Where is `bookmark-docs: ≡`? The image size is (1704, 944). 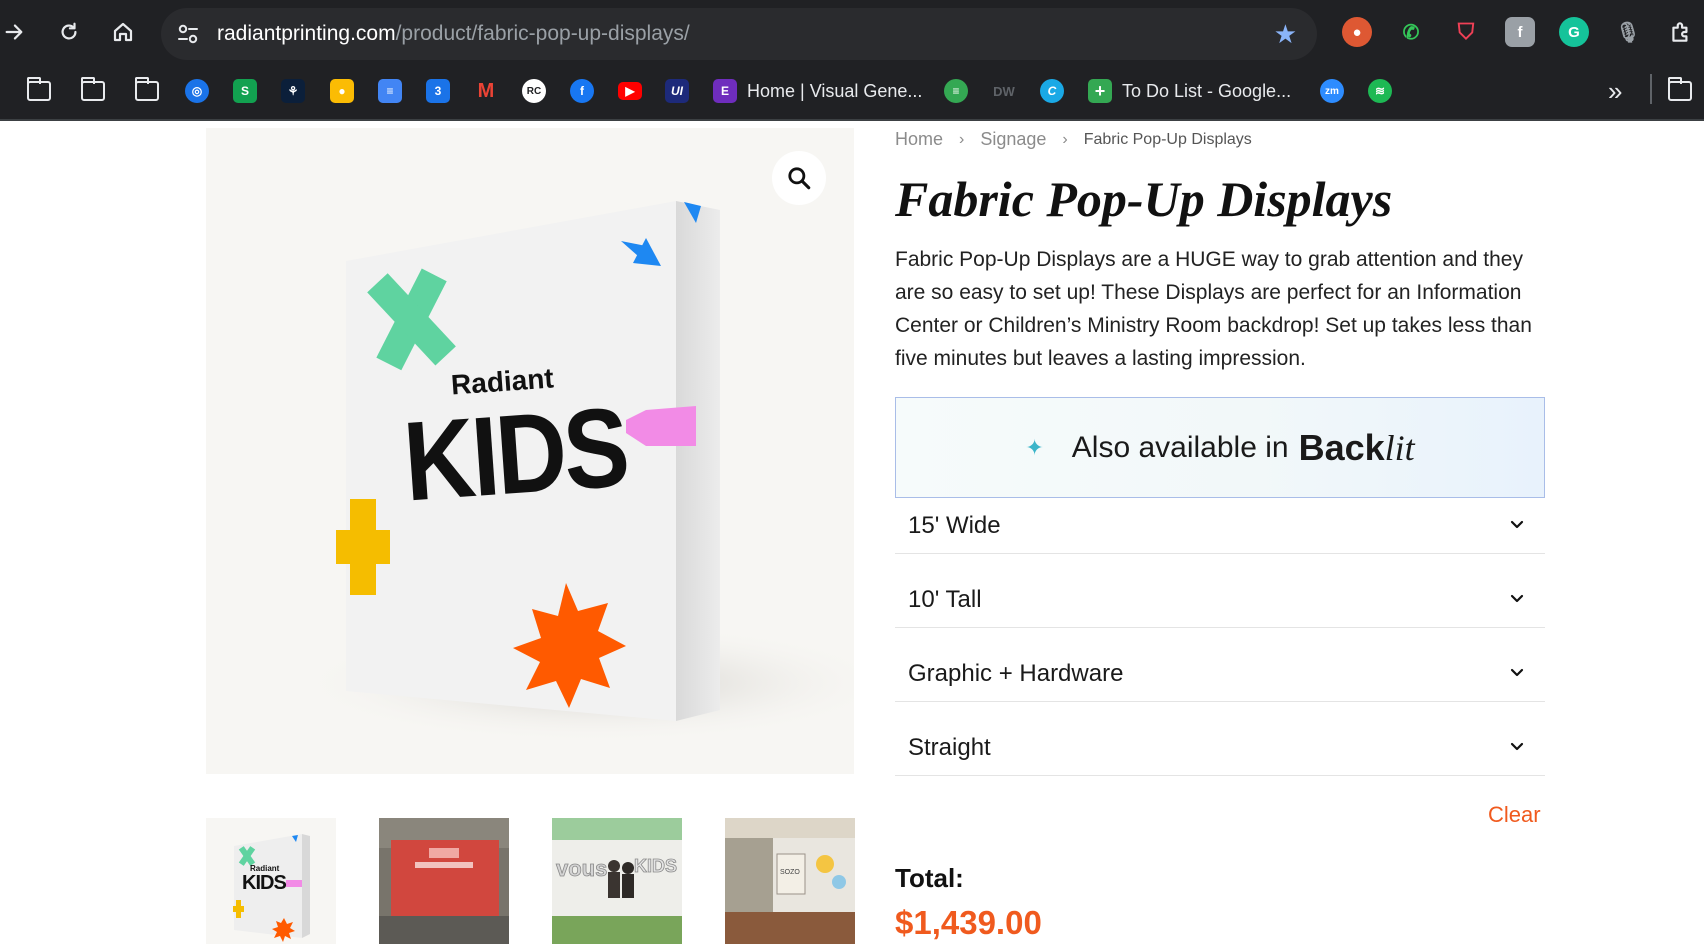 bookmark-docs: ≡ is located at coordinates (390, 91).